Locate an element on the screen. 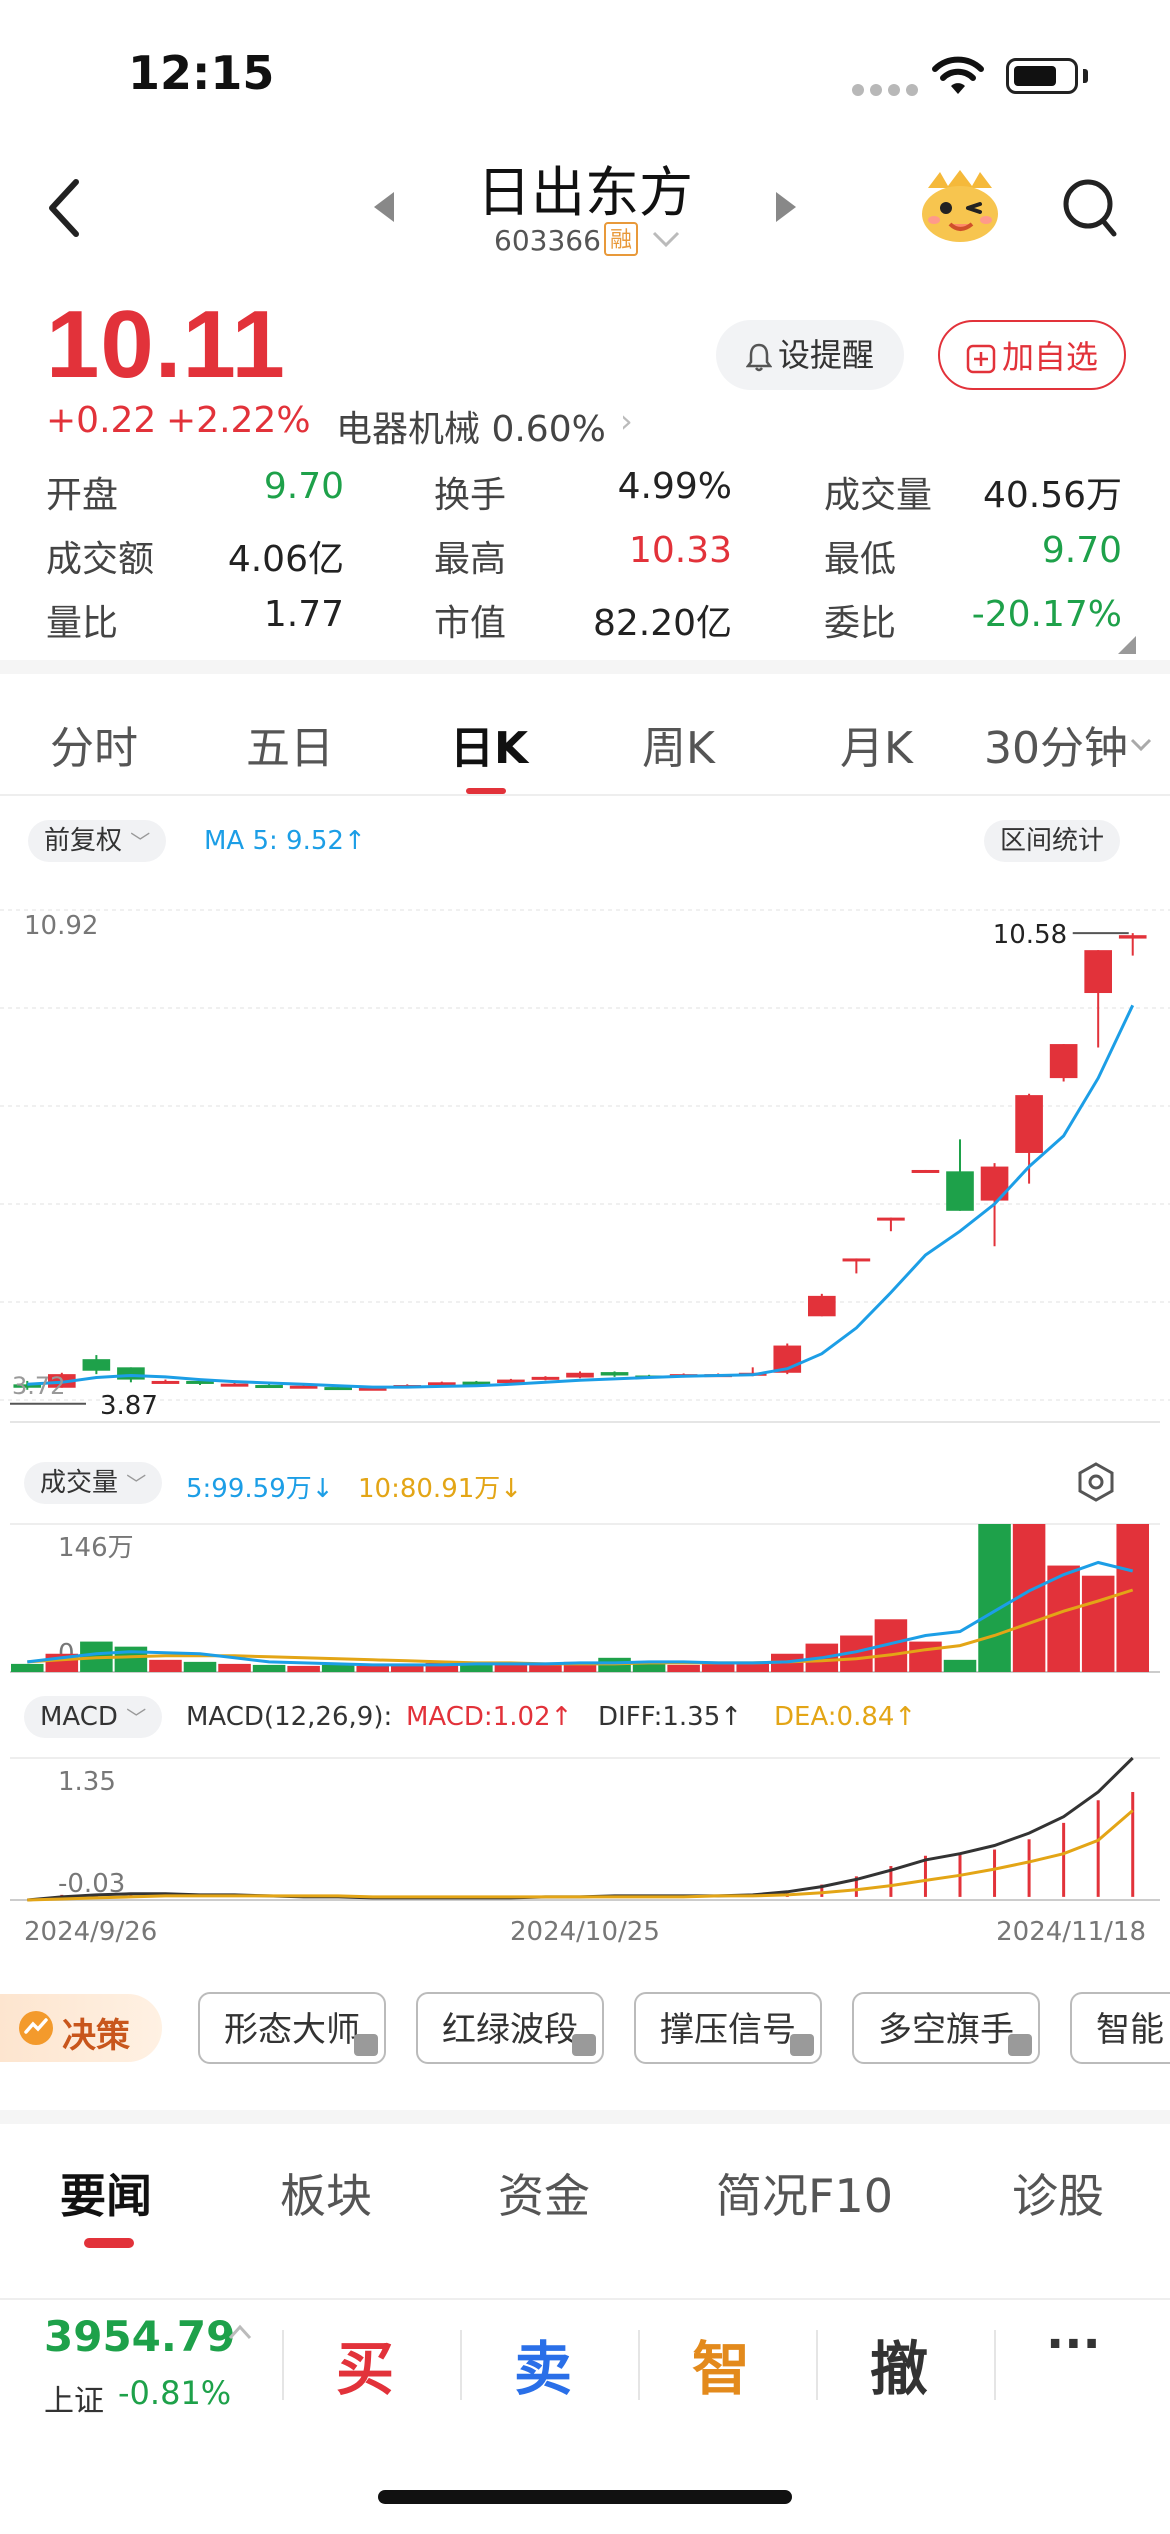  stat-label: 开盘 is located at coordinates (82, 495).